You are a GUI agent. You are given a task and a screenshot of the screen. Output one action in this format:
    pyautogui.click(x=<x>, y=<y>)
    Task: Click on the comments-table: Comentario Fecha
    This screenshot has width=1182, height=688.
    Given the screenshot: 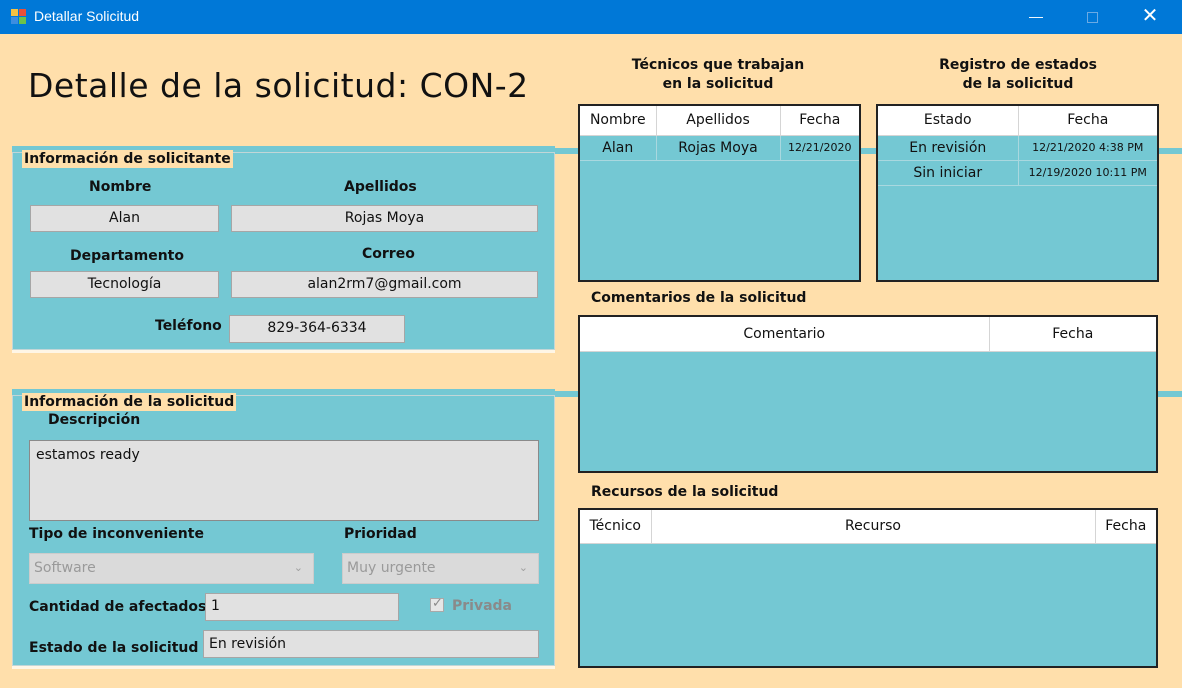 What is the action you would take?
    pyautogui.click(x=868, y=394)
    